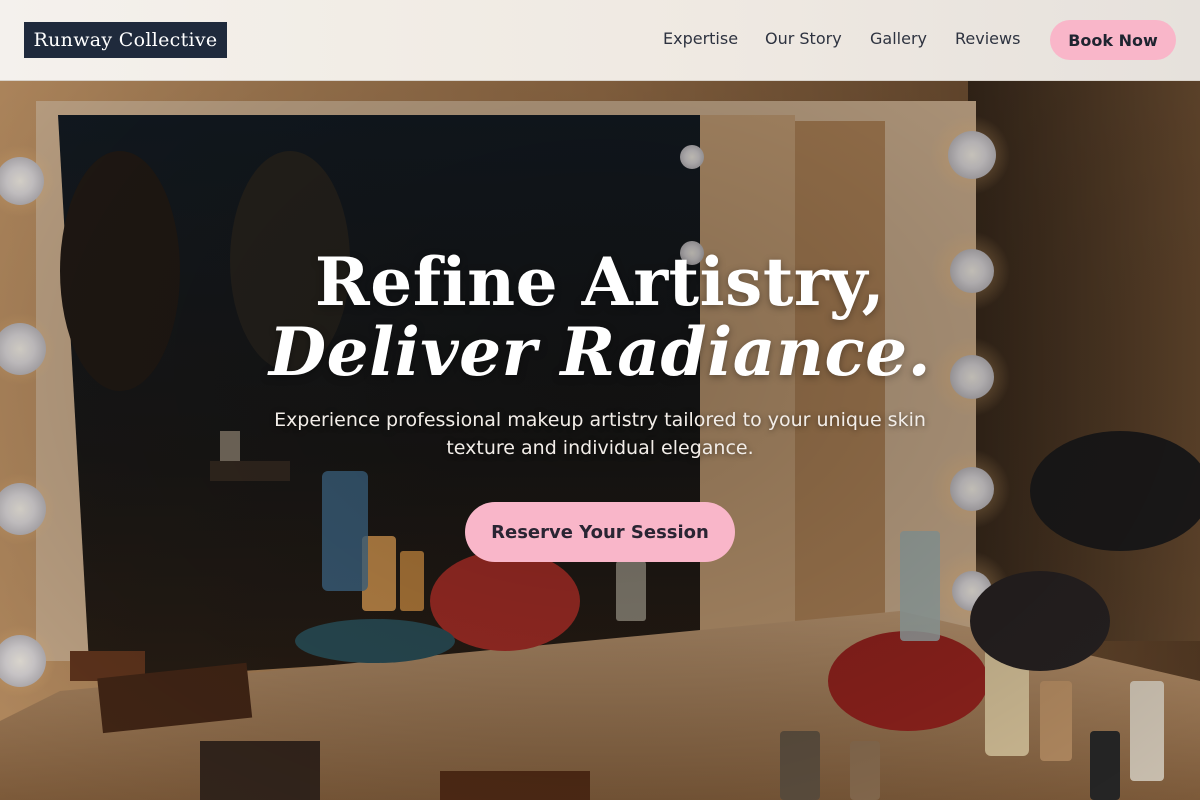 This screenshot has width=1200, height=800. I want to click on nav-link-gallery: Gallery, so click(898, 38).